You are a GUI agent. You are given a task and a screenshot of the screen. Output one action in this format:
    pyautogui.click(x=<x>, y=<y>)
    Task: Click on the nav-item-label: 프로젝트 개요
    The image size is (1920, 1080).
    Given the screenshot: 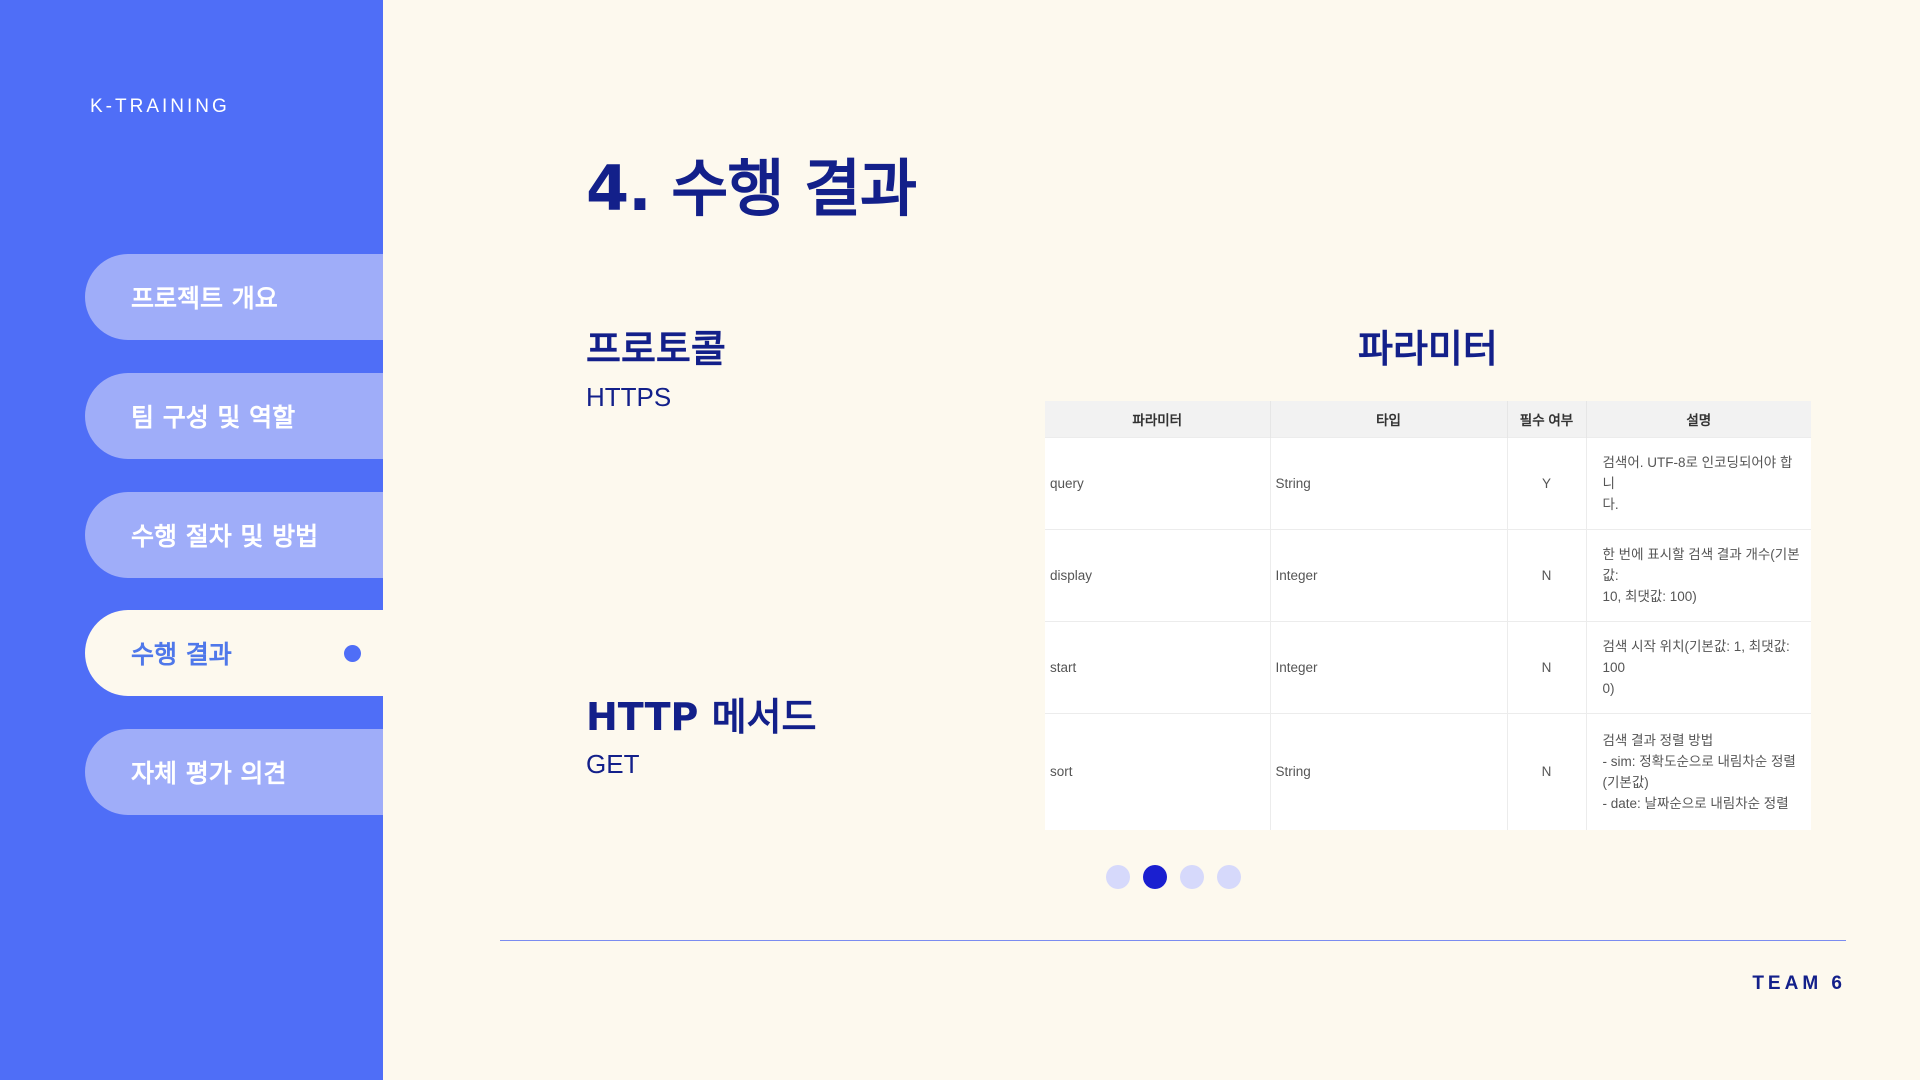 What is the action you would take?
    pyautogui.click(x=204, y=298)
    